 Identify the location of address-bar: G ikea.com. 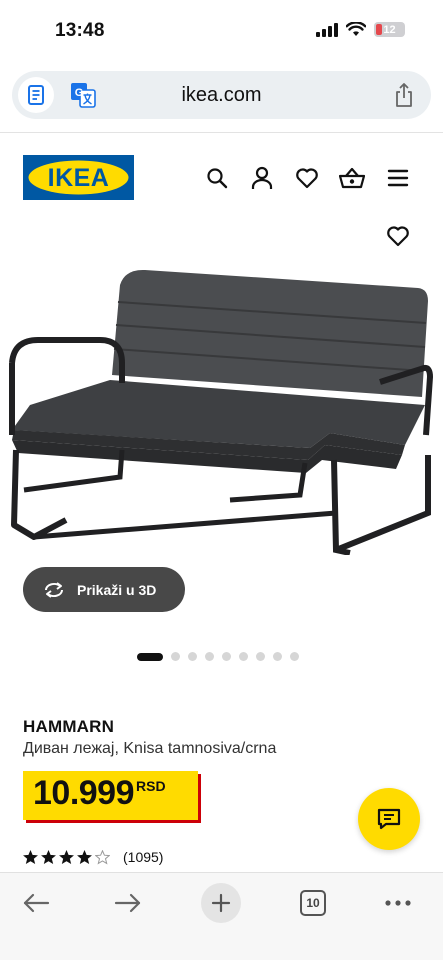
(221, 95).